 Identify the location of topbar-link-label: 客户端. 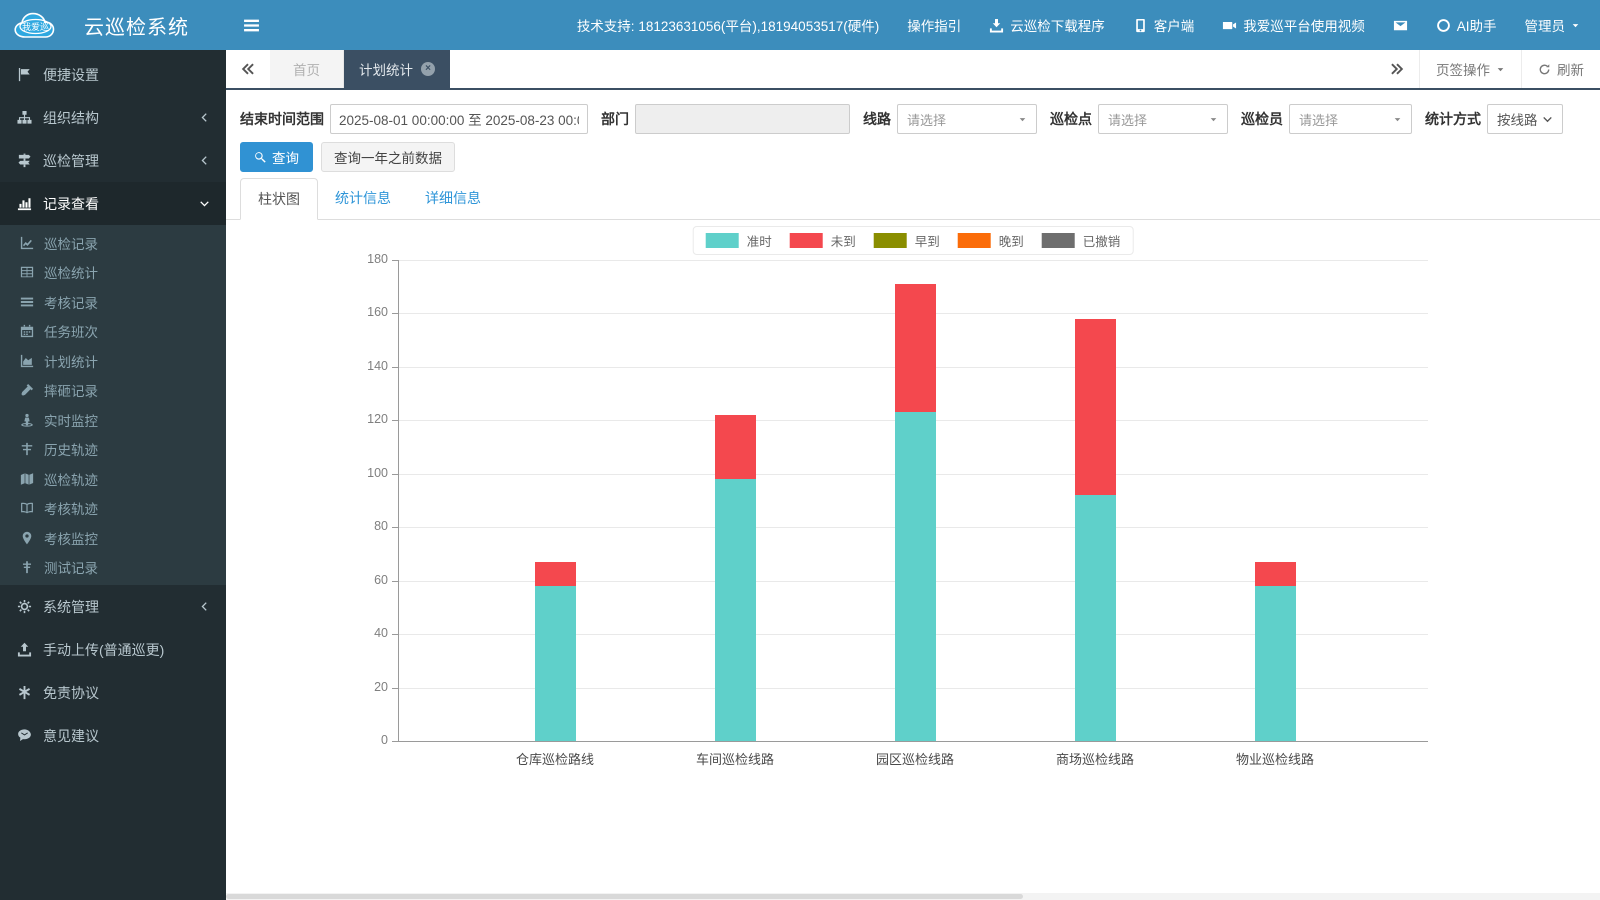
(1174, 26).